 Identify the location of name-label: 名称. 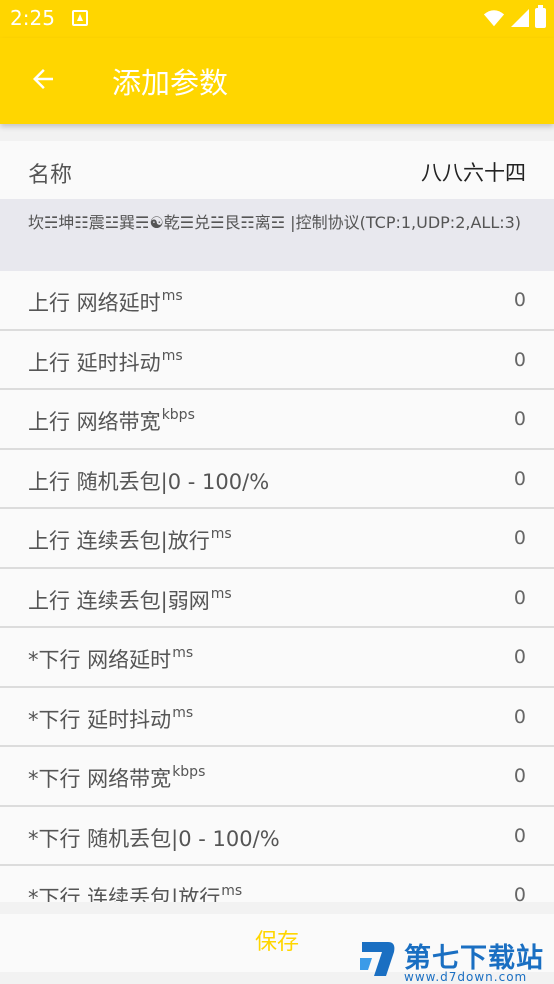
(50, 175).